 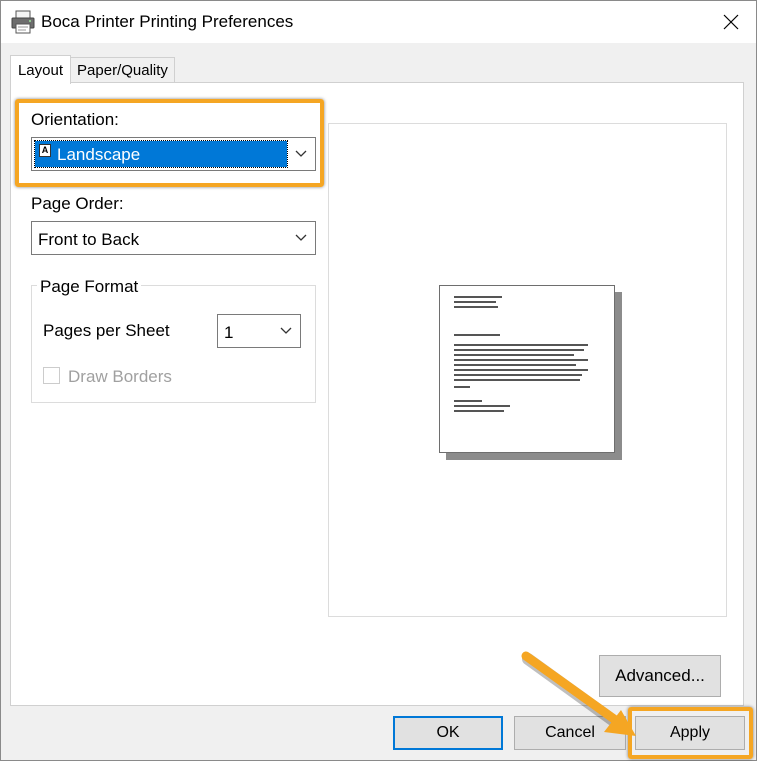 I want to click on orientation-highlight-box, so click(x=169, y=143).